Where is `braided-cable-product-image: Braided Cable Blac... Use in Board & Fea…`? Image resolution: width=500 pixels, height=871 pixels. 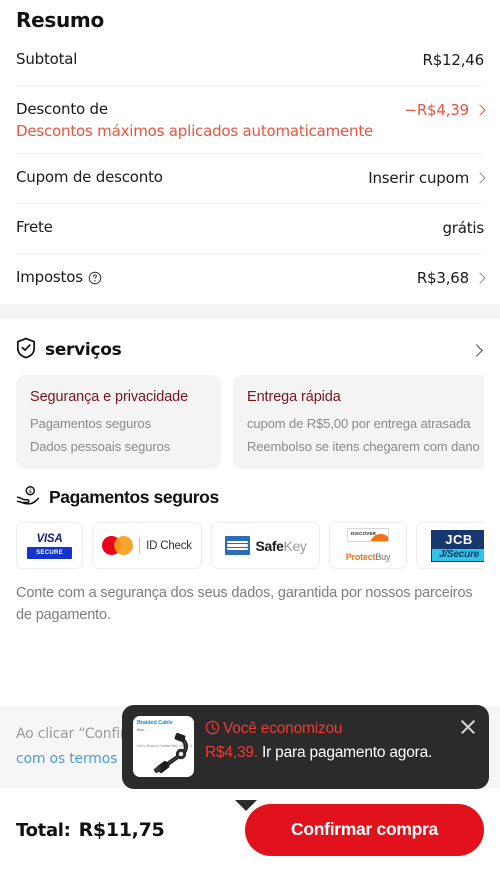 braided-cable-product-image: Braided Cable Blac... Use in Board & Fea… is located at coordinates (163, 746).